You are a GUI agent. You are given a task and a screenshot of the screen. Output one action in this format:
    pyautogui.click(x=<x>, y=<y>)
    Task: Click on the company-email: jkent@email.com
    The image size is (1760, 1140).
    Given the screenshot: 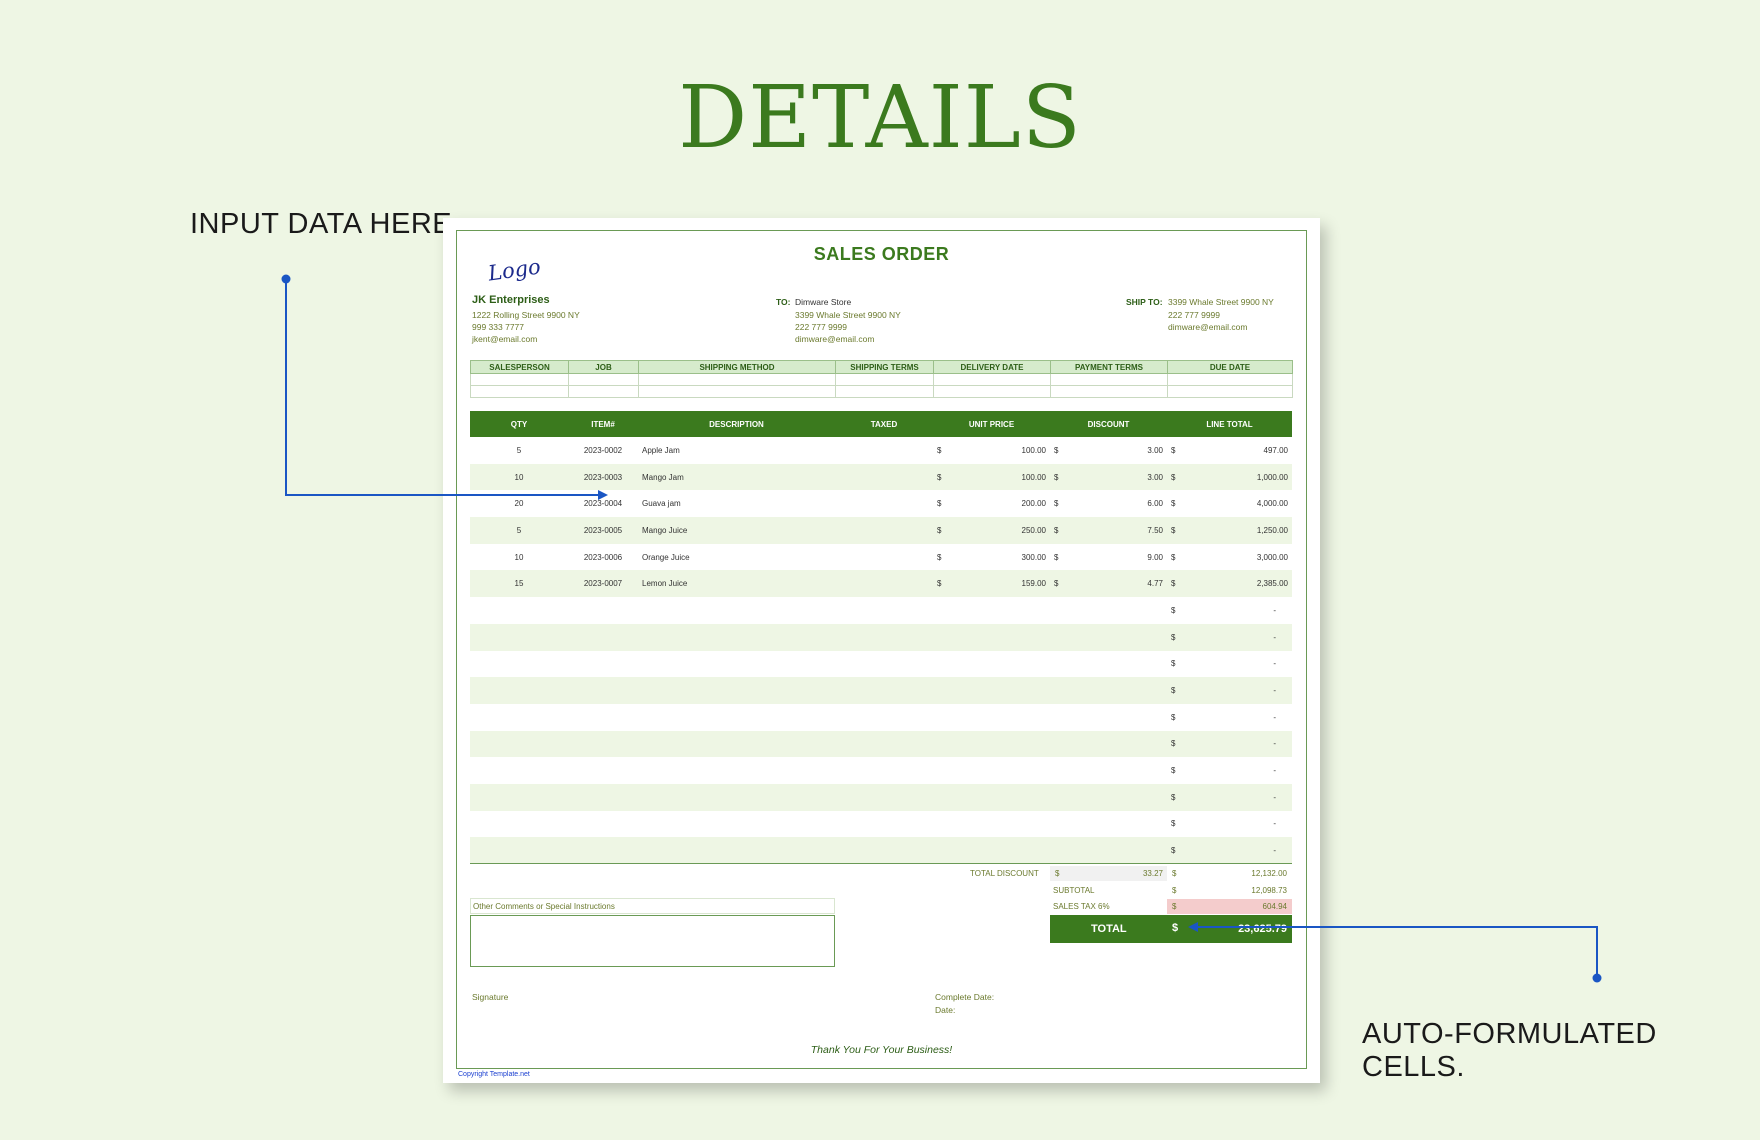 What is the action you would take?
    pyautogui.click(x=504, y=339)
    